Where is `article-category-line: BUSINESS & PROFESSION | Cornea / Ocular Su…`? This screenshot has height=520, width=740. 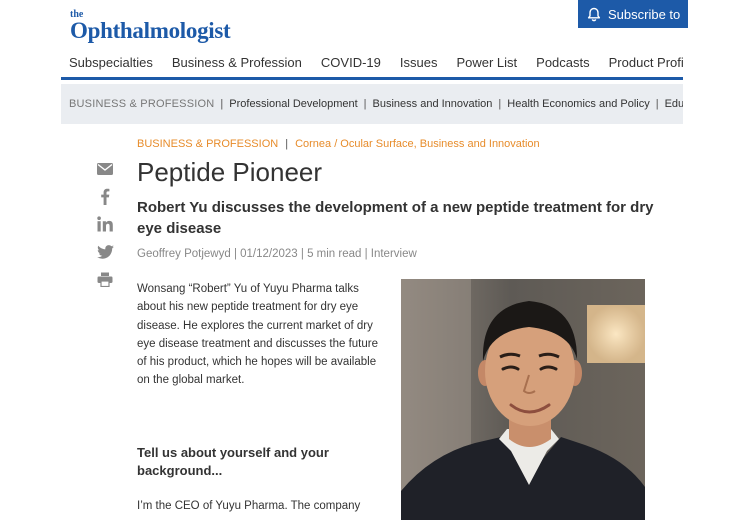
article-category-line: BUSINESS & PROFESSION | Cornea / Ocular Su… is located at coordinates (338, 144).